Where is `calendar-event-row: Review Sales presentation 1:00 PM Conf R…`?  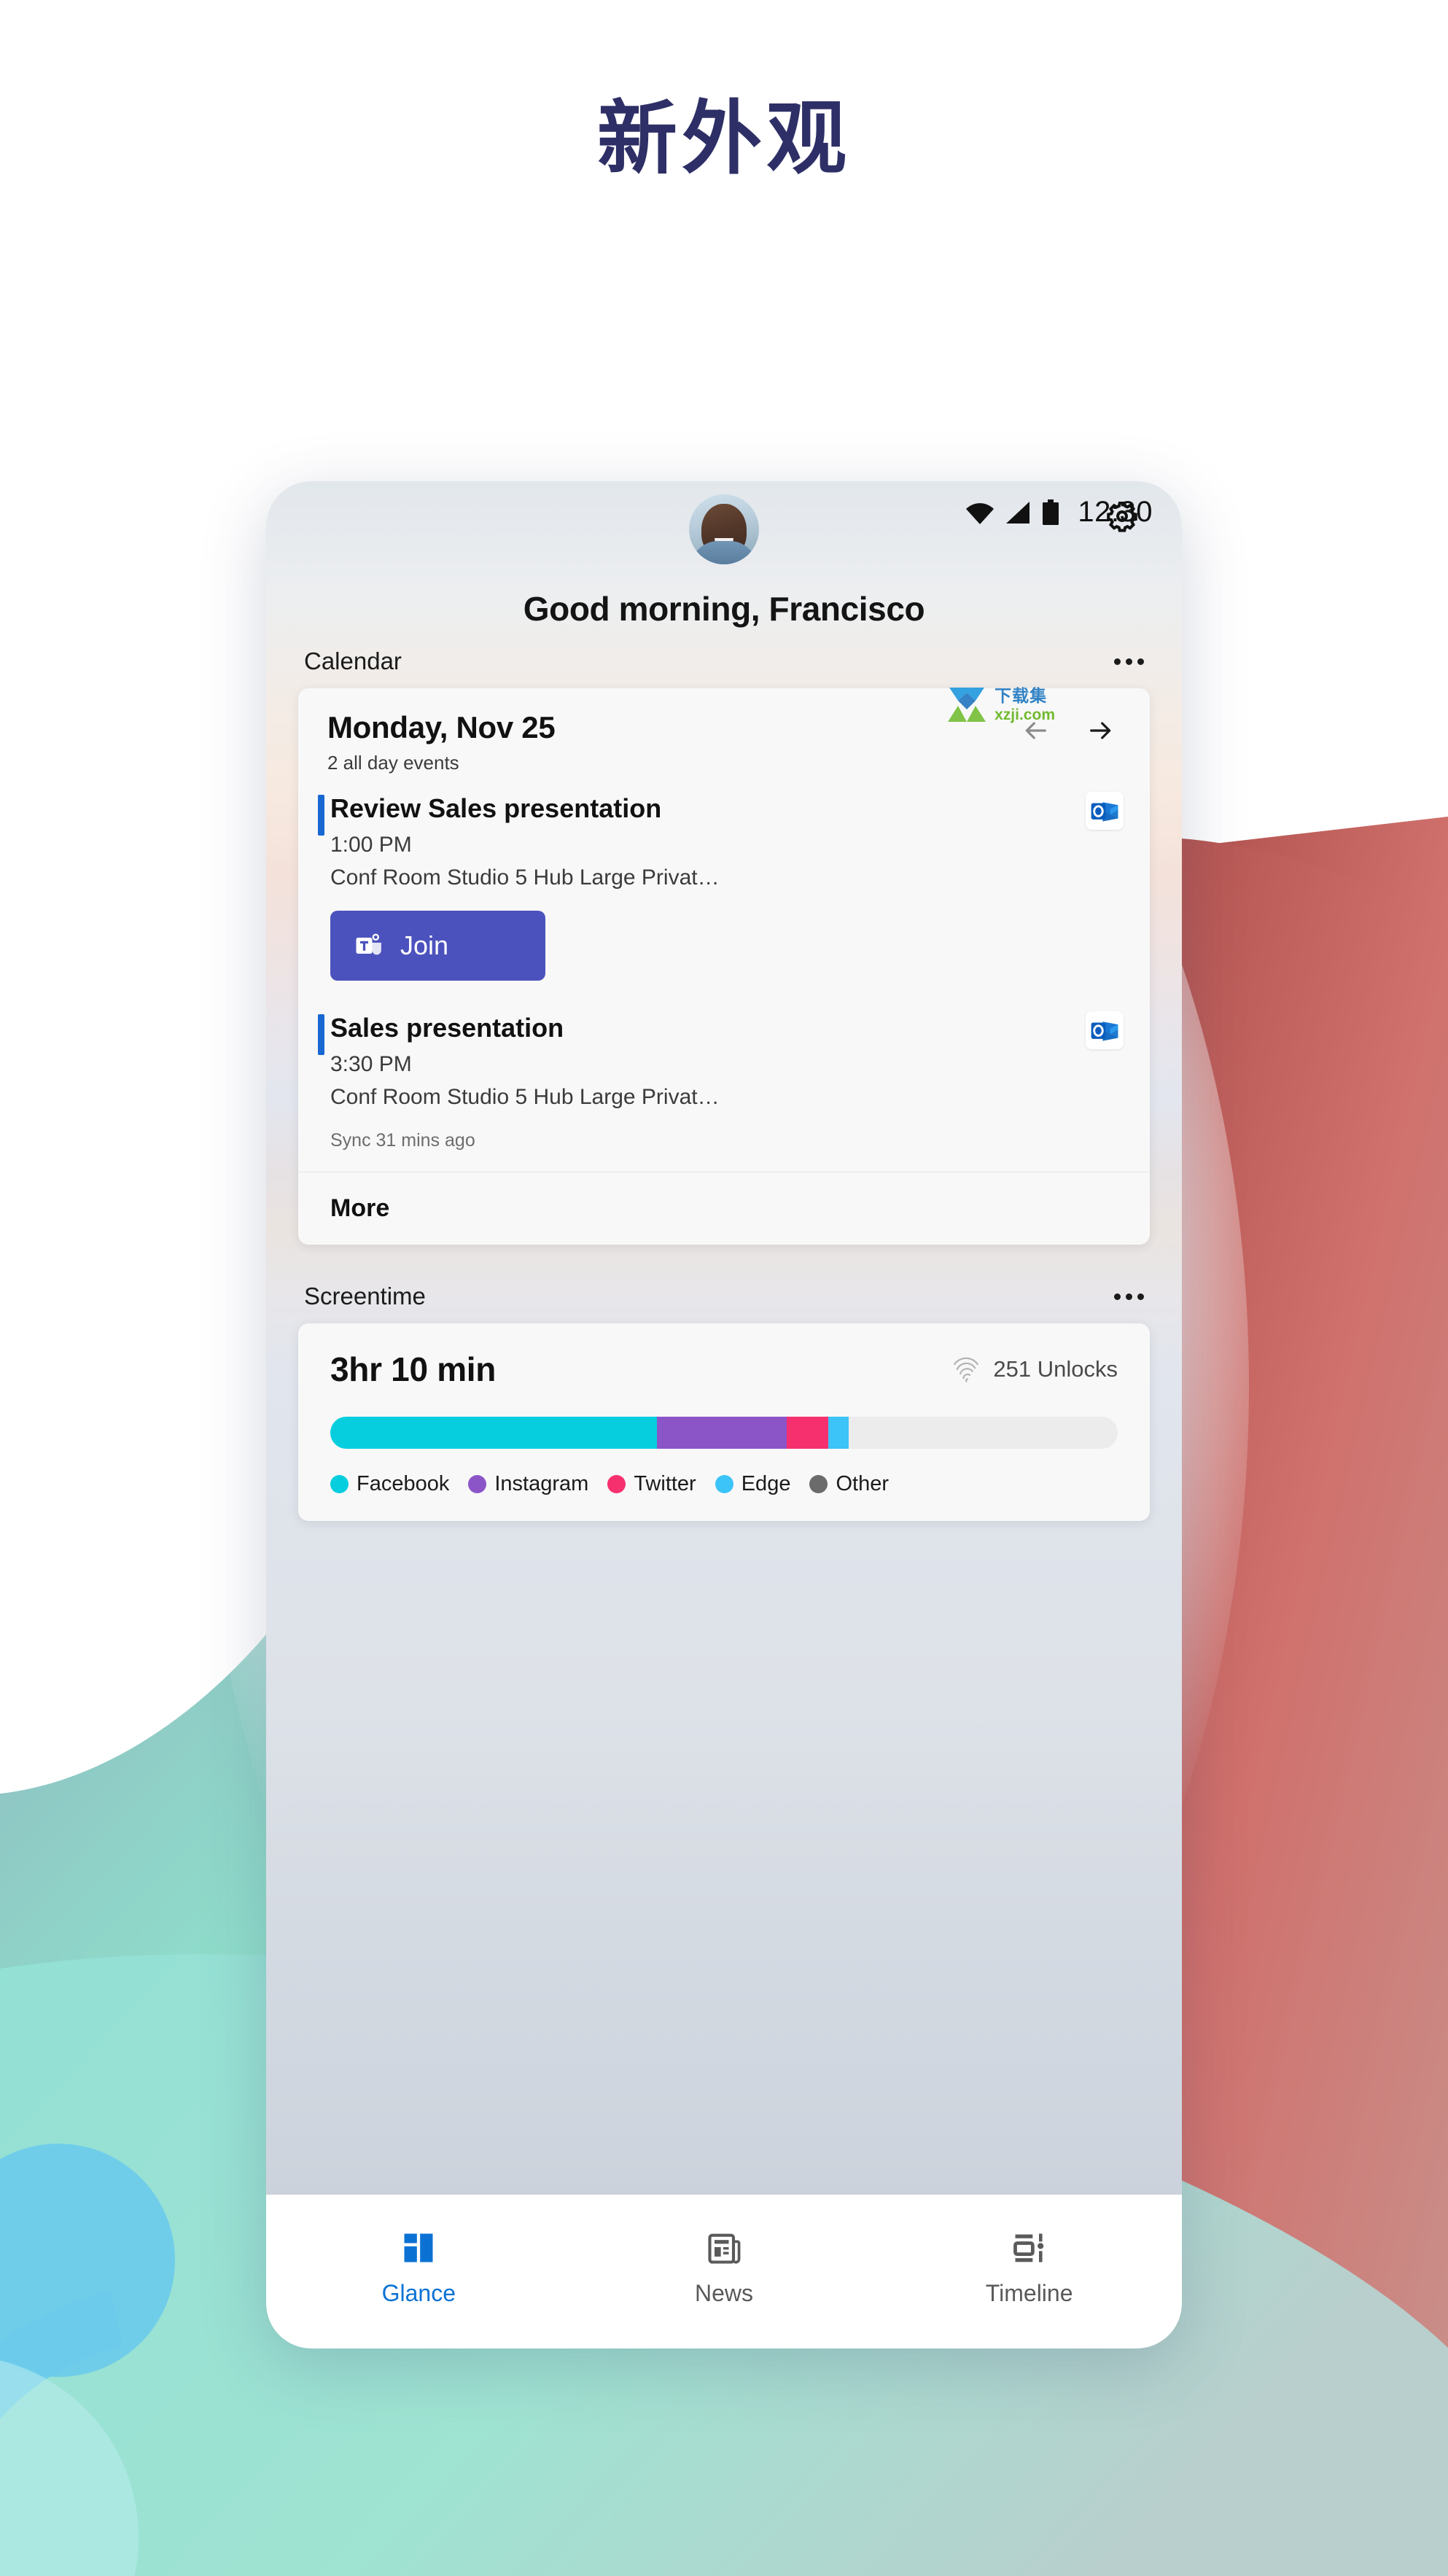 calendar-event-row: Review Sales presentation 1:00 PM Conf R… is located at coordinates (724, 834).